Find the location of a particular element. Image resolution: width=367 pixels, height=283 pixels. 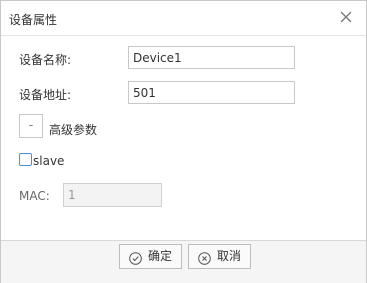

advanced-collapse-button: - is located at coordinates (31, 126).